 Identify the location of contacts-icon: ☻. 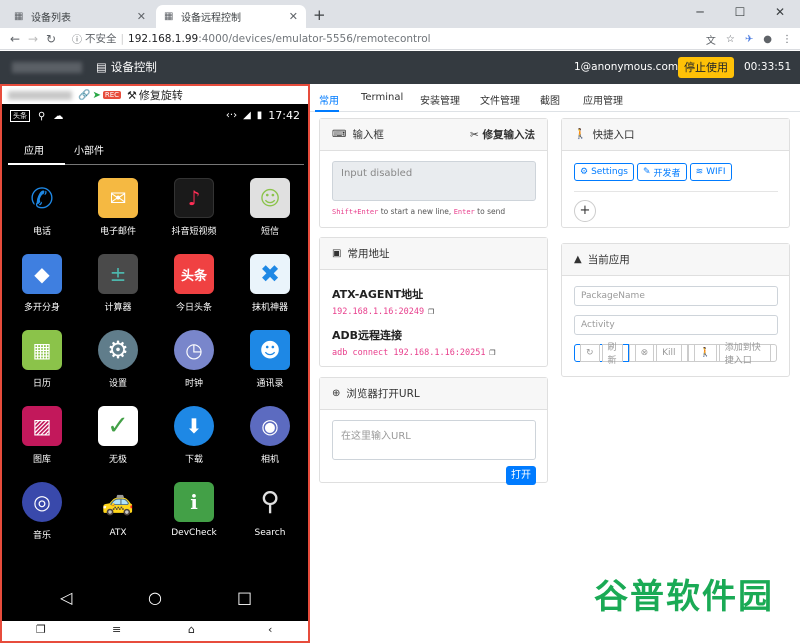
(270, 350).